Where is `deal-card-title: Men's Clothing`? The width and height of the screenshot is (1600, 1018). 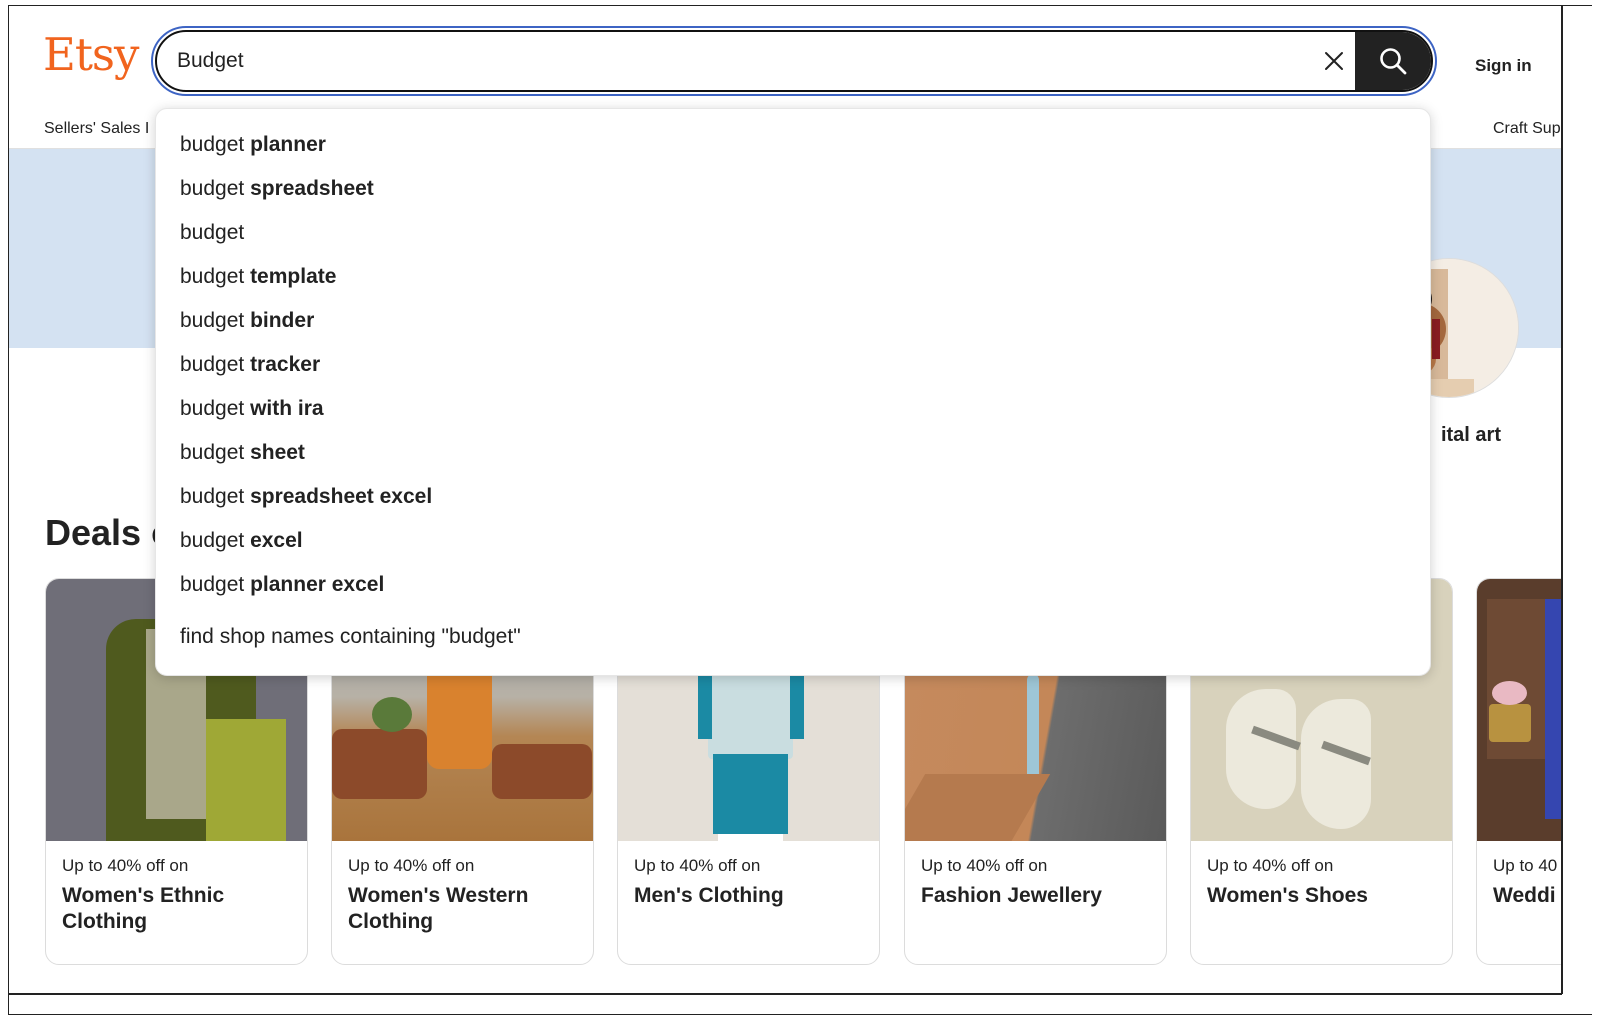 deal-card-title: Men's Clothing is located at coordinates (709, 895).